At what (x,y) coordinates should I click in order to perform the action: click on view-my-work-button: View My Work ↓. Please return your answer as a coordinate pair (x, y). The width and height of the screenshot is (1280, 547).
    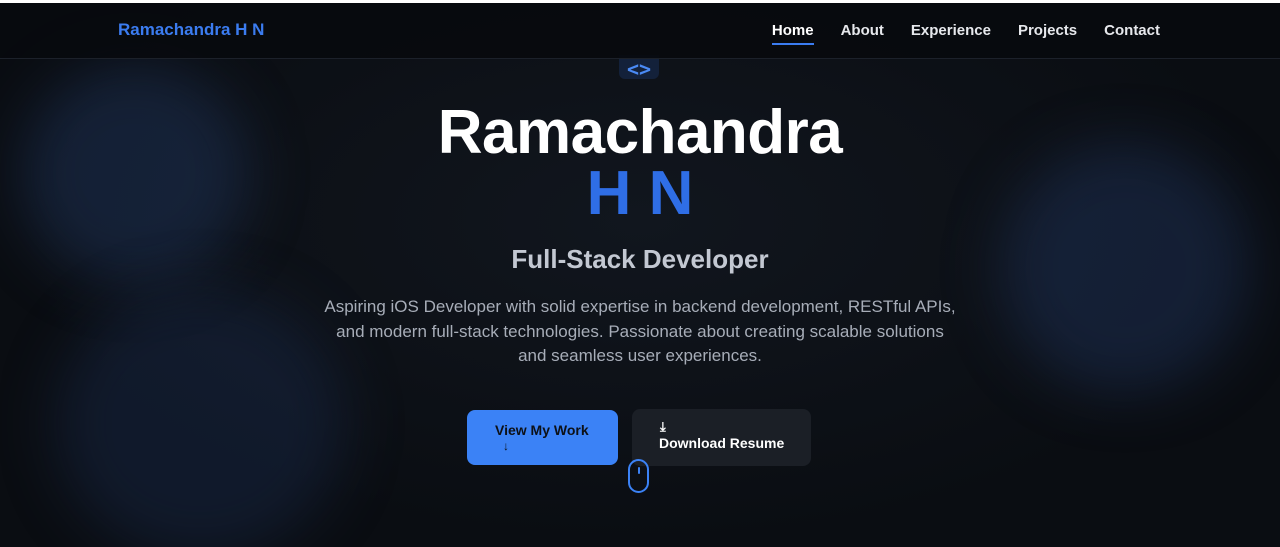
    Looking at the image, I should click on (542, 437).